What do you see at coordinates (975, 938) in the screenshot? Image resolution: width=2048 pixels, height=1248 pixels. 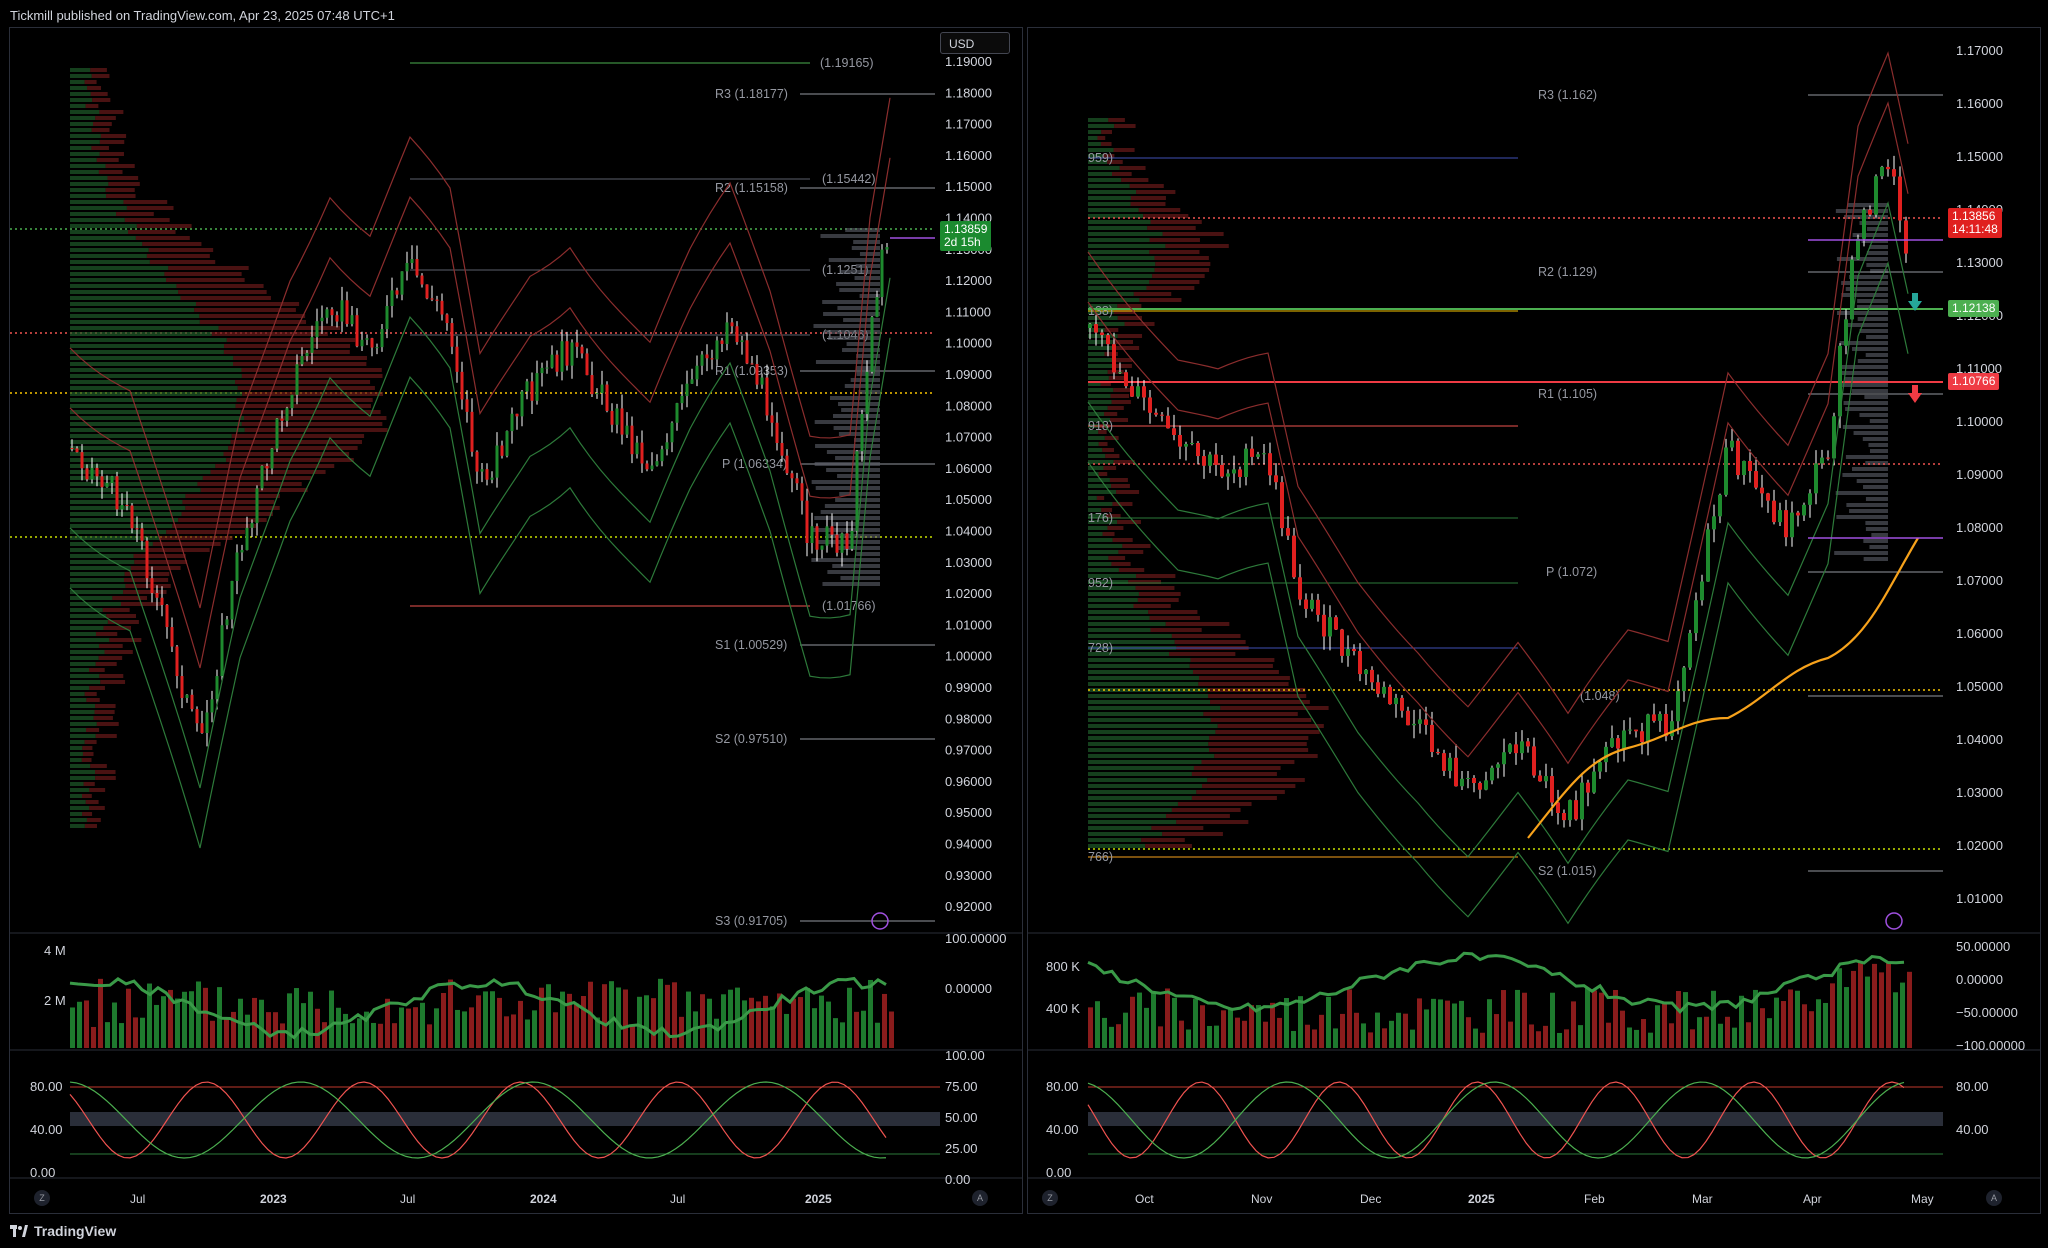 I see `oscillator-axis-label: 100.00000` at bounding box center [975, 938].